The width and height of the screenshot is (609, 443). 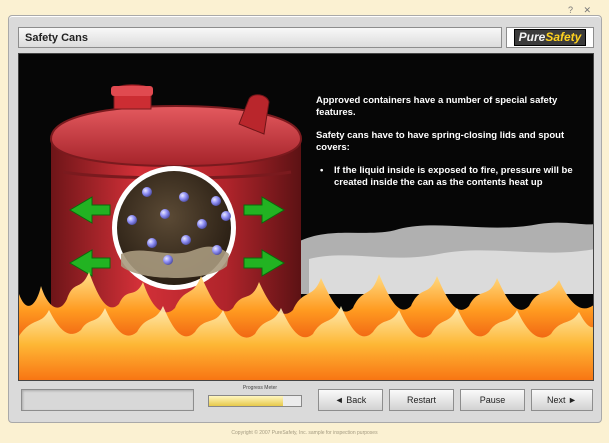 What do you see at coordinates (421, 400) in the screenshot?
I see `restart-button: Restart` at bounding box center [421, 400].